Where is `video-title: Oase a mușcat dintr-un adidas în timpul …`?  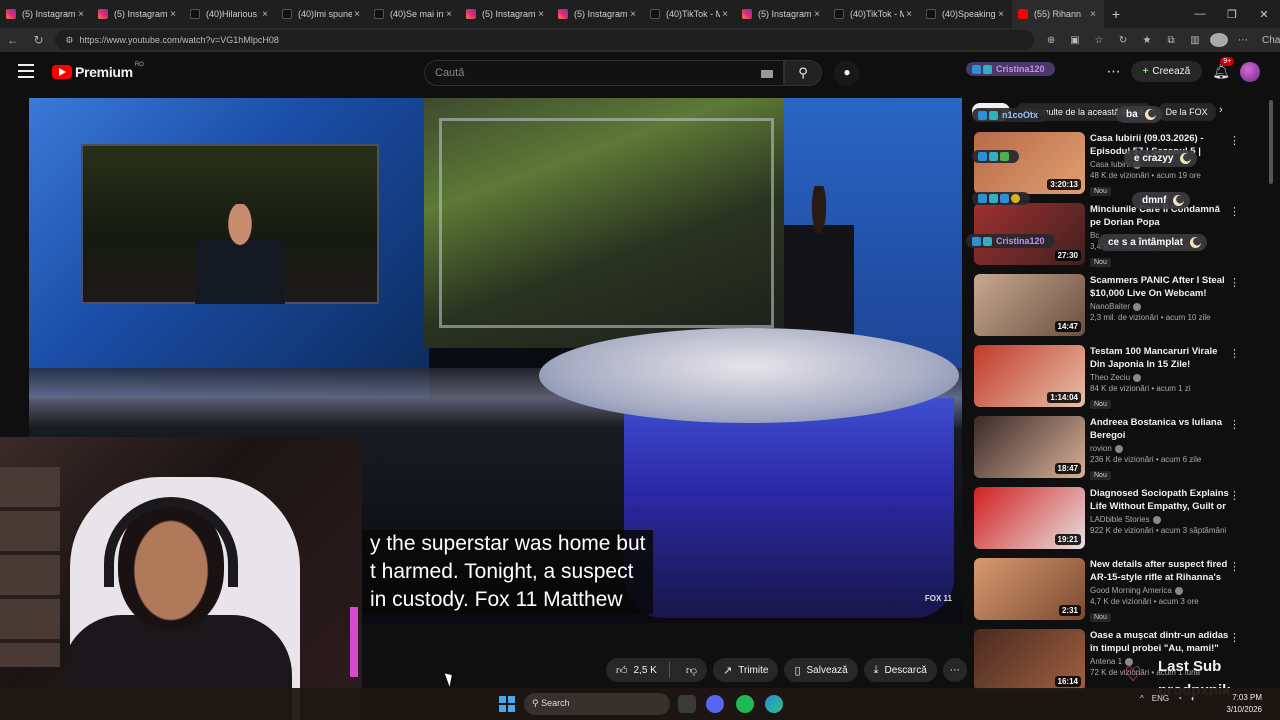
video-title: Oase a mușcat dintr-un adidas în timpul … is located at coordinates (1160, 642).